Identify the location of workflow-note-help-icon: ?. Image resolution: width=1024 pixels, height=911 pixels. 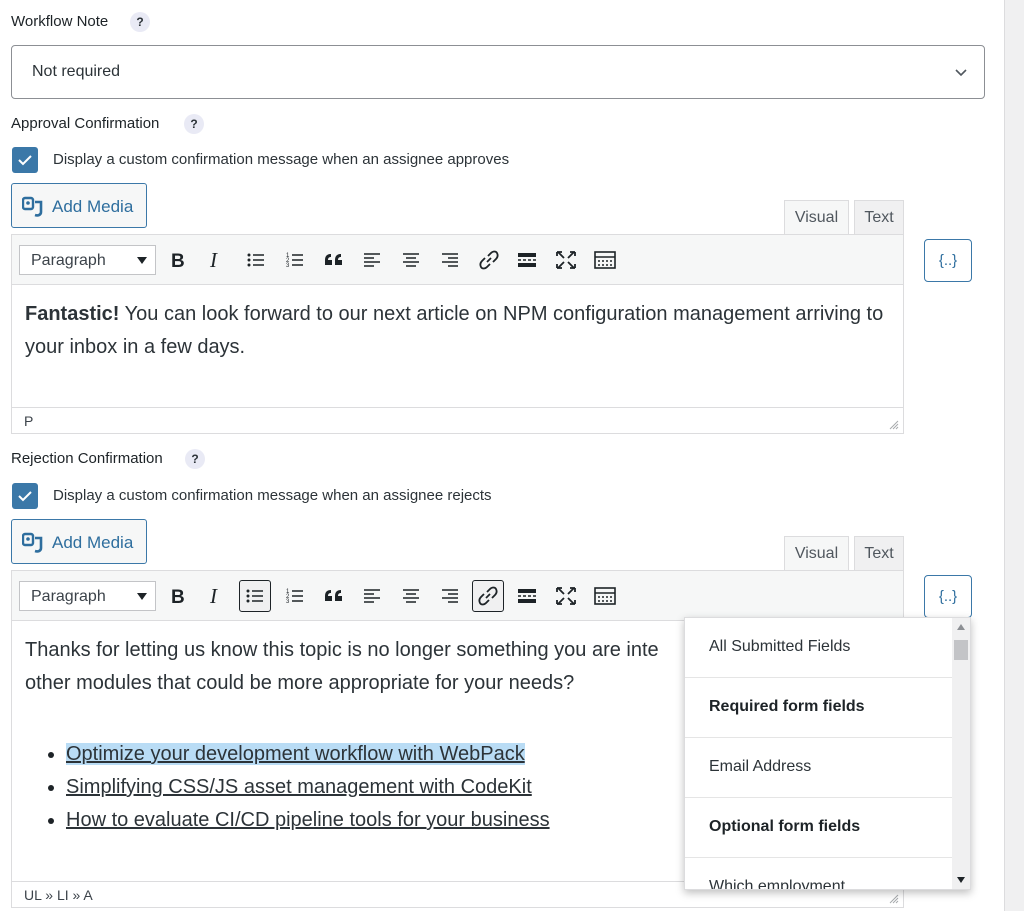
(140, 22).